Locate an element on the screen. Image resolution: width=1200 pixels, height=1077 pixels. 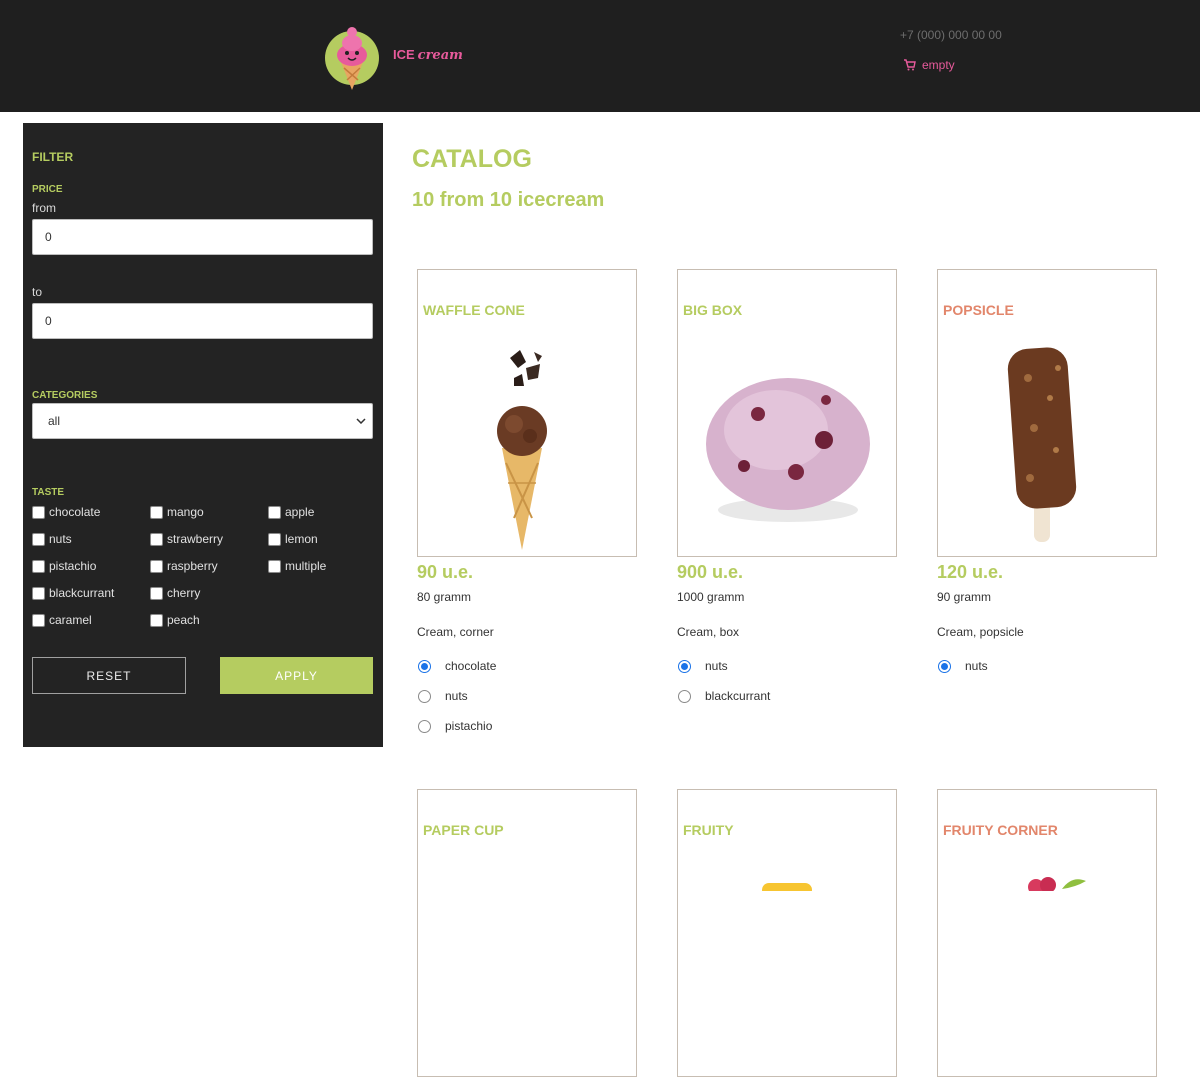
product-name: BIG BOX is located at coordinates (712, 310).